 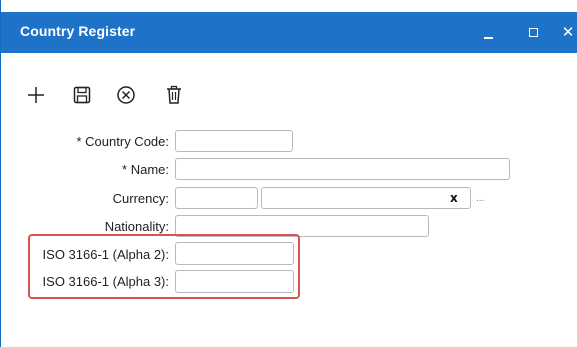 I want to click on save-icon, so click(x=82, y=95).